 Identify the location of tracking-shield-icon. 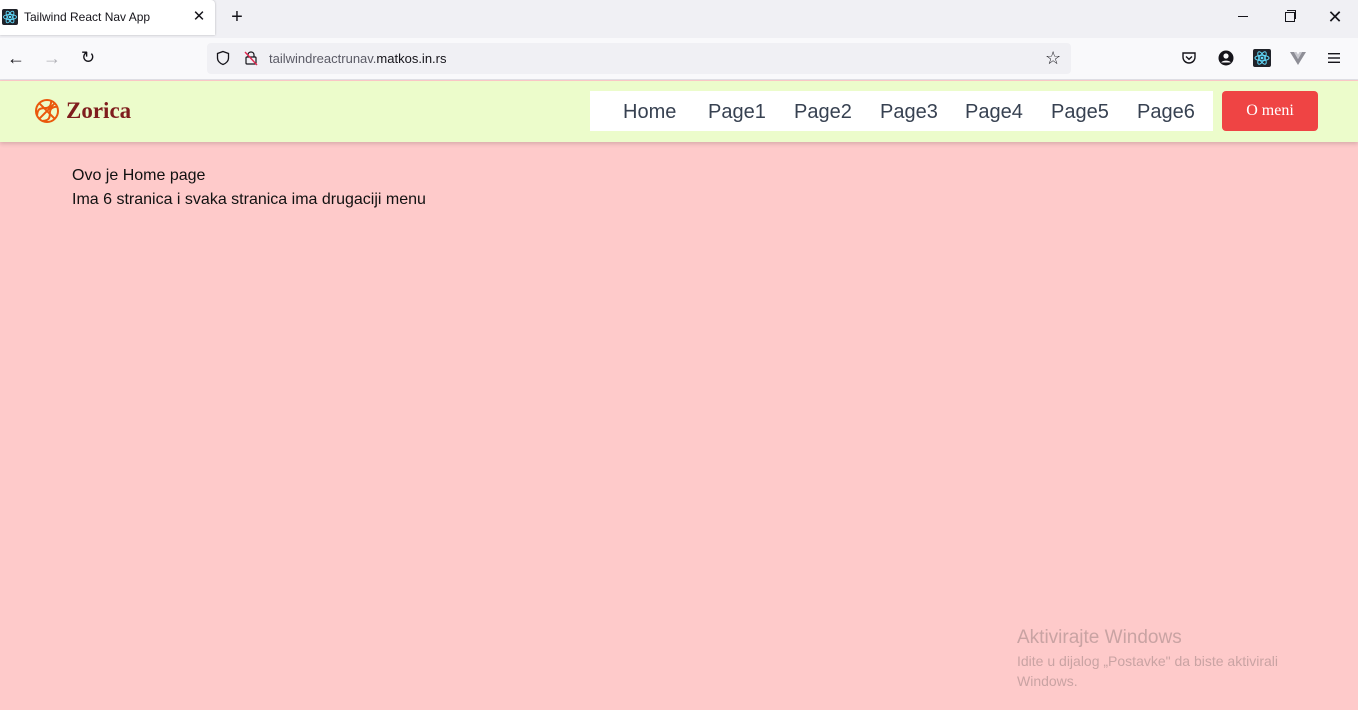
(223, 58).